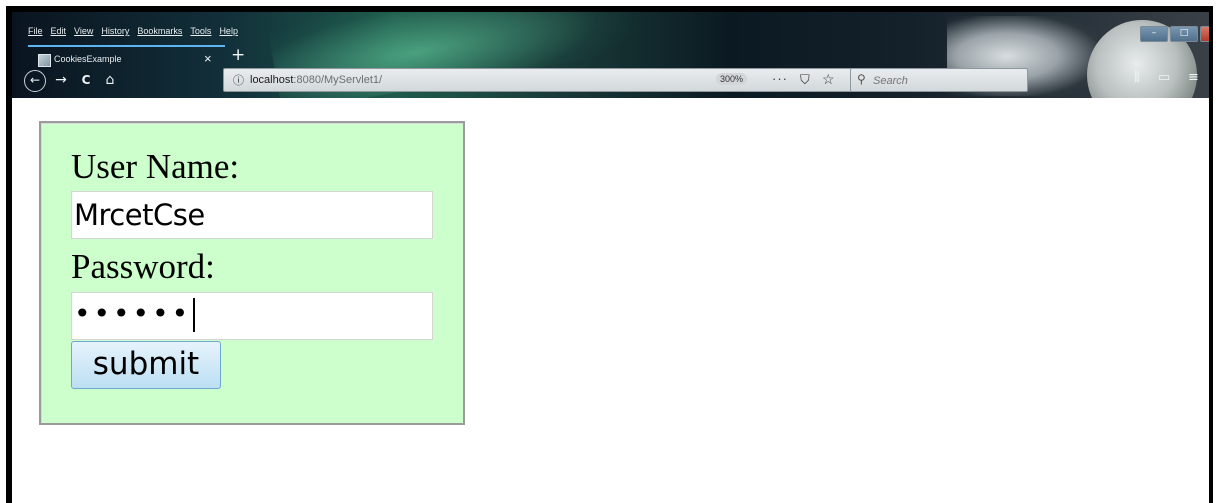 This screenshot has width=1219, height=503. What do you see at coordinates (732, 79) in the screenshot?
I see `zoom-level-badge: 300%` at bounding box center [732, 79].